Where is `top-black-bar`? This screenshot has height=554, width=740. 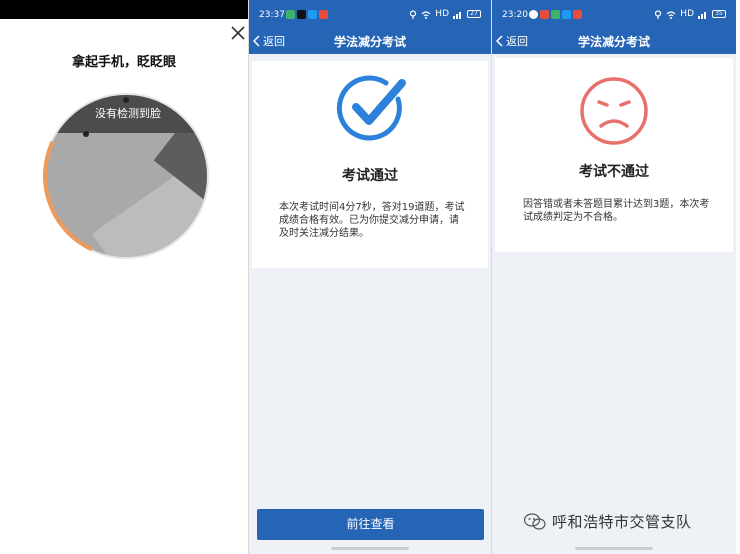
top-black-bar is located at coordinates (124, 9).